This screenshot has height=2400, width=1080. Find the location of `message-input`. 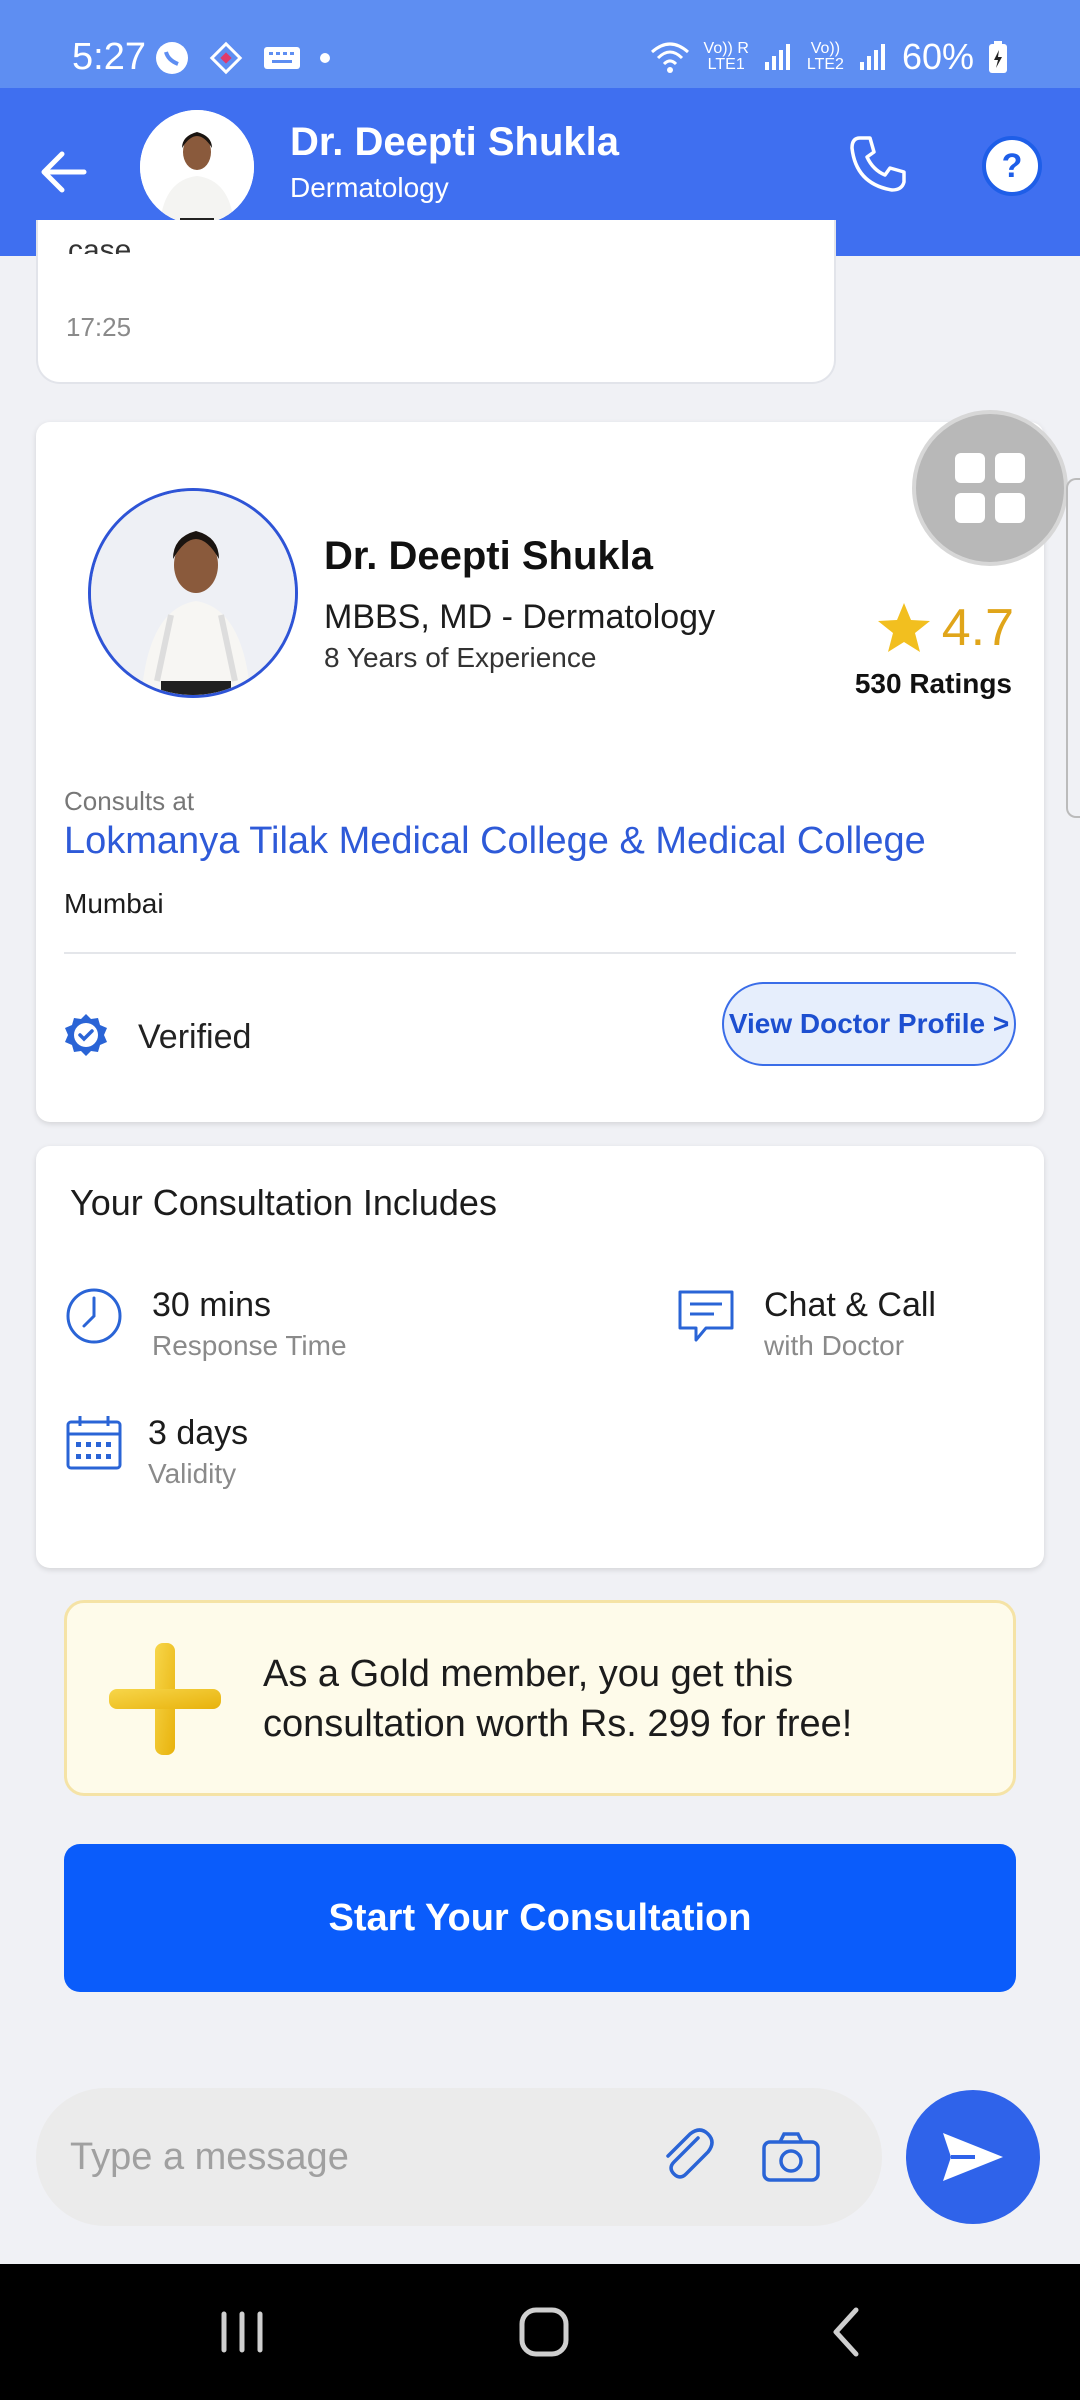

message-input is located at coordinates (350, 2157).